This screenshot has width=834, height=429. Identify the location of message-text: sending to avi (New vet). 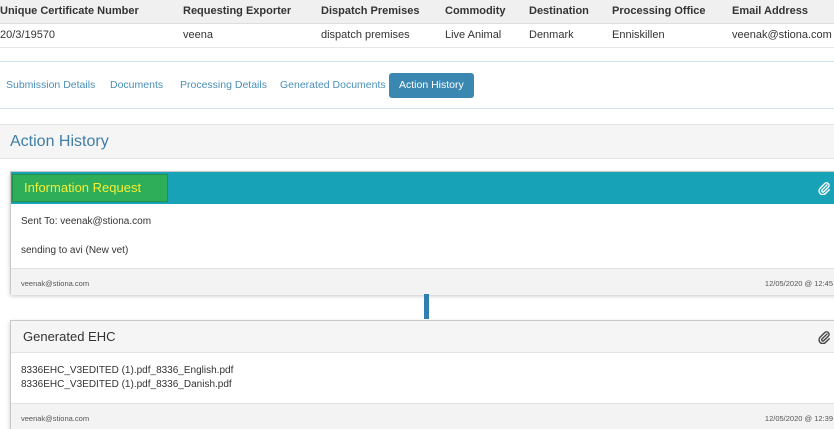
(75, 250).